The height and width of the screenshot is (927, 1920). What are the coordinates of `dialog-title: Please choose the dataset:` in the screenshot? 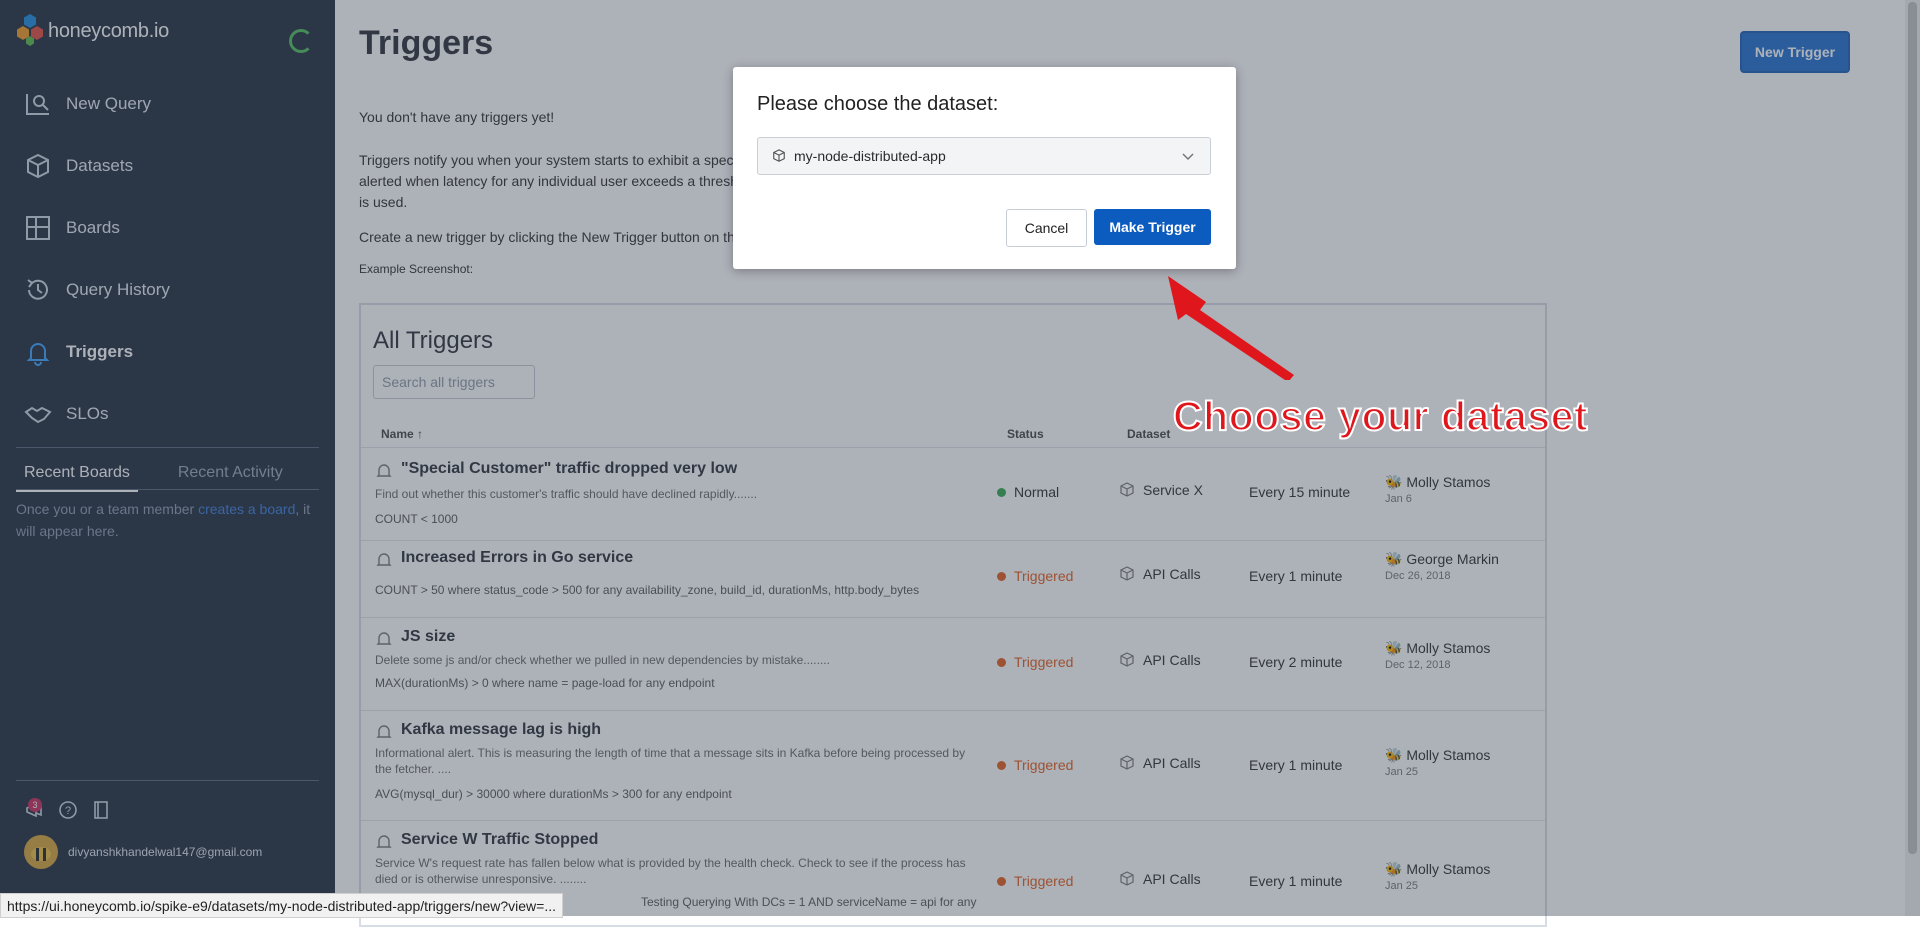 It's located at (878, 104).